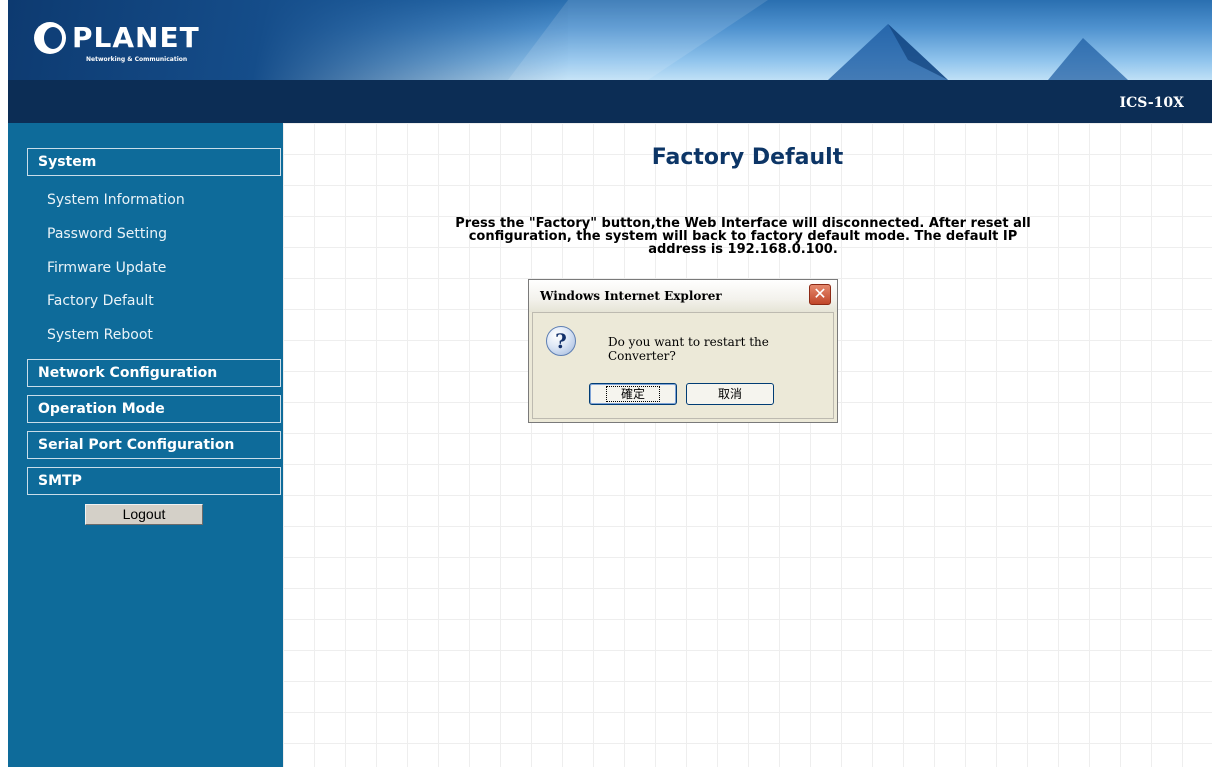  Describe the element at coordinates (154, 373) in the screenshot. I see `sidebar-section-network-configuration: Network Configuration` at that location.